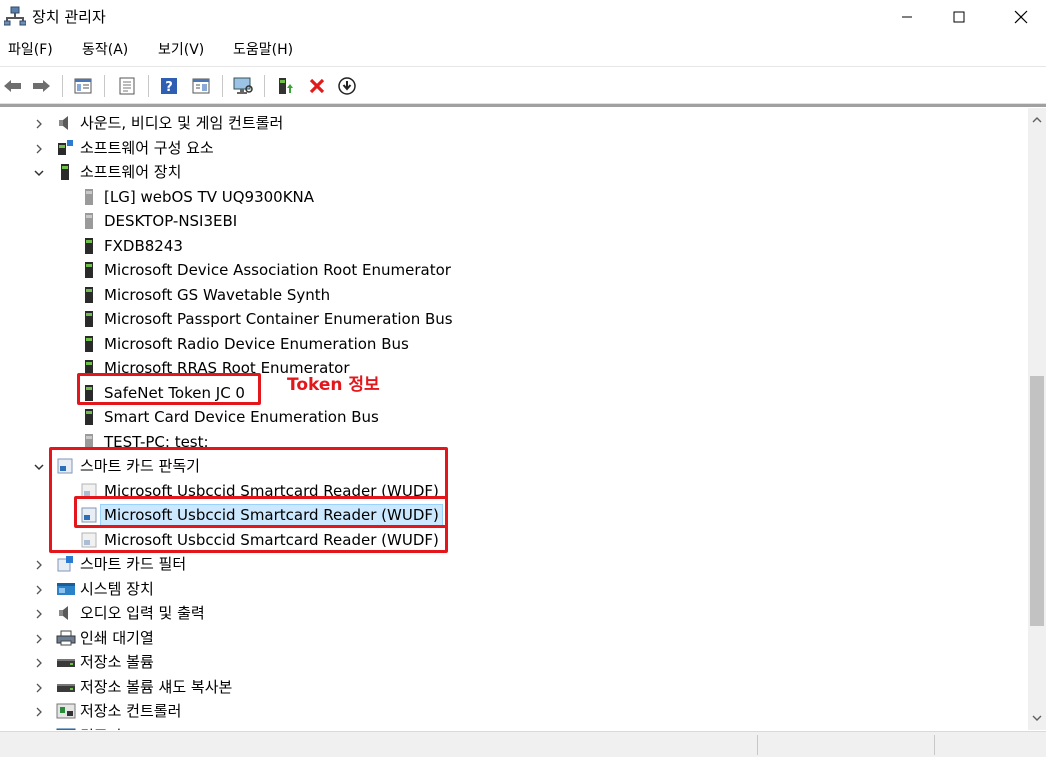  What do you see at coordinates (181, 50) in the screenshot?
I see `menu-view: 보기(V)` at bounding box center [181, 50].